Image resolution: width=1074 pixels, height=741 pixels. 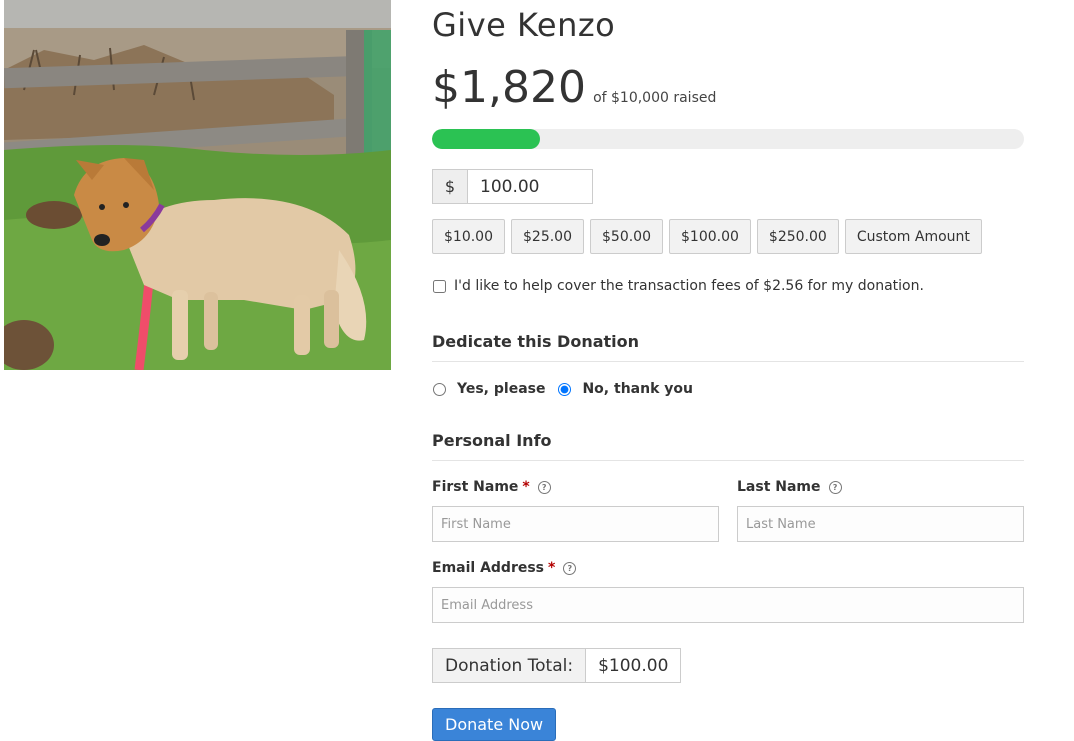 What do you see at coordinates (565, 389) in the screenshot?
I see `dedicate-no-radio` at bounding box center [565, 389].